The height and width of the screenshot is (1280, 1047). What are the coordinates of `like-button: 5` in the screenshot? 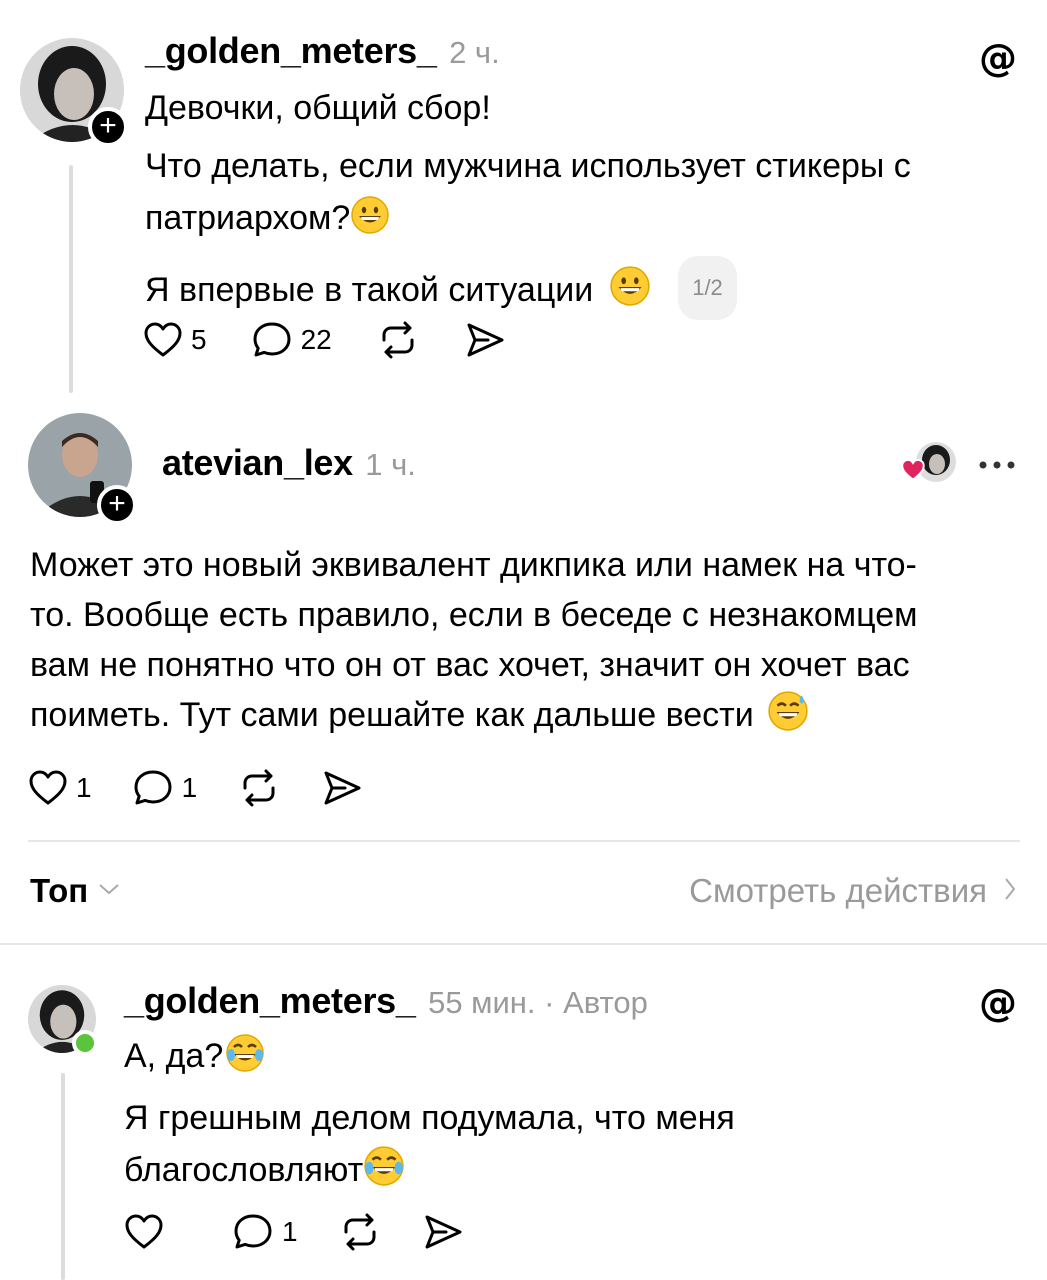 It's located at (175, 340).